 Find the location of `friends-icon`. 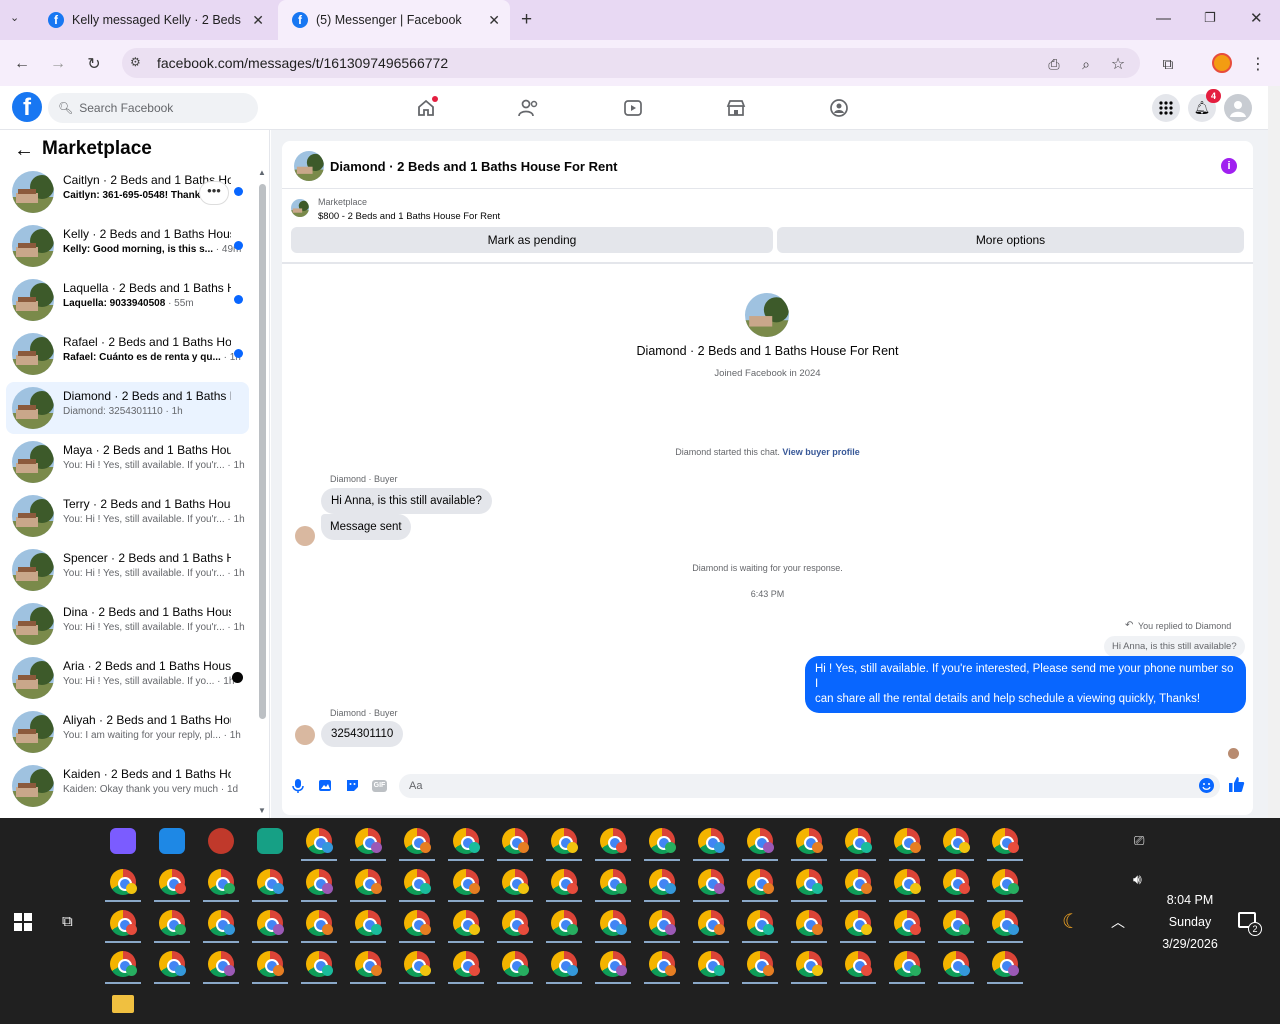

friends-icon is located at coordinates (529, 108).